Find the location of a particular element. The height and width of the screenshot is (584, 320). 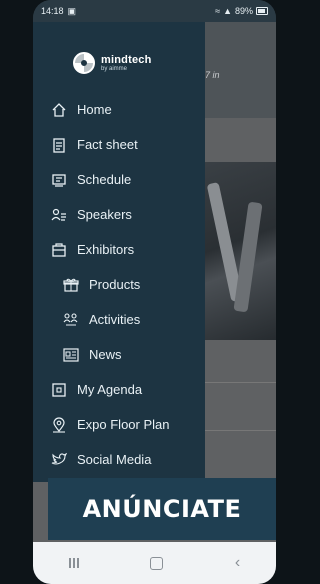

gallery-notification-icon: ▣ is located at coordinates (72, 10).